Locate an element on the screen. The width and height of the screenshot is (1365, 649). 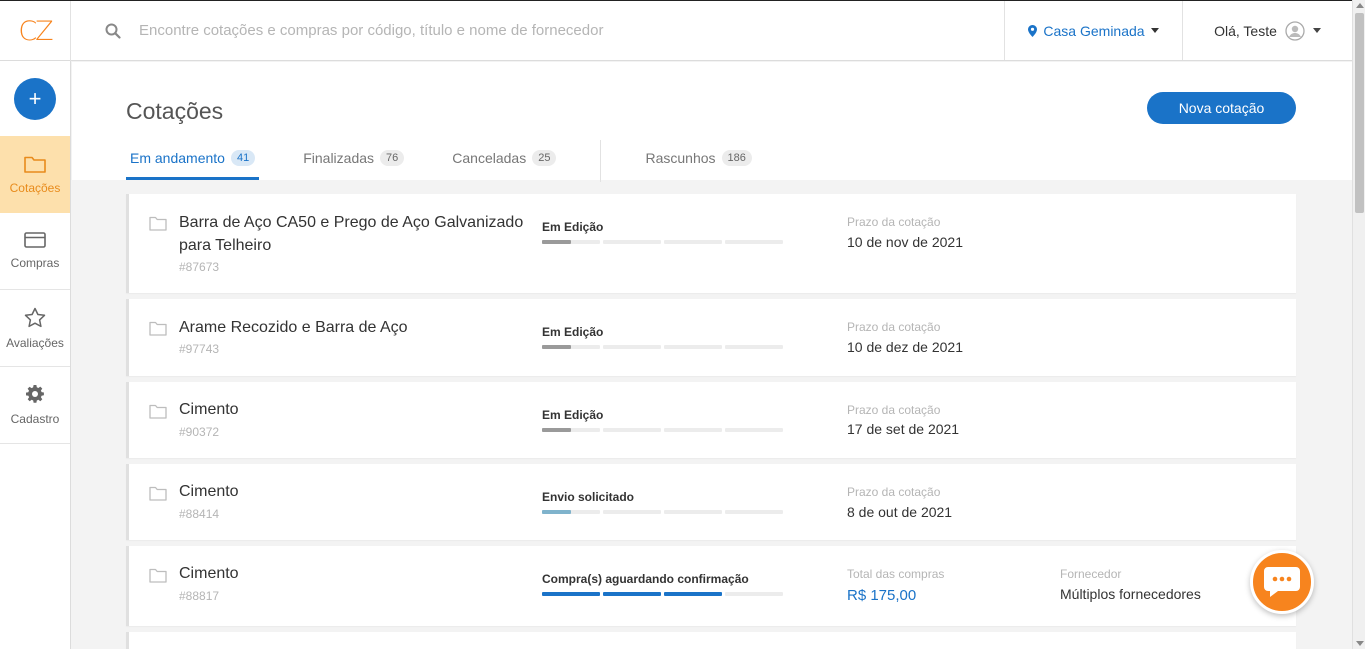
total-label: Total das compras is located at coordinates (896, 574).